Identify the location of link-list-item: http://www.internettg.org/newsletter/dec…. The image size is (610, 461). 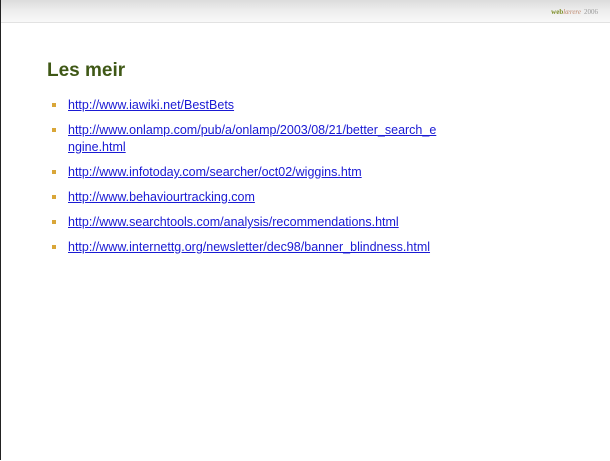
(319, 247).